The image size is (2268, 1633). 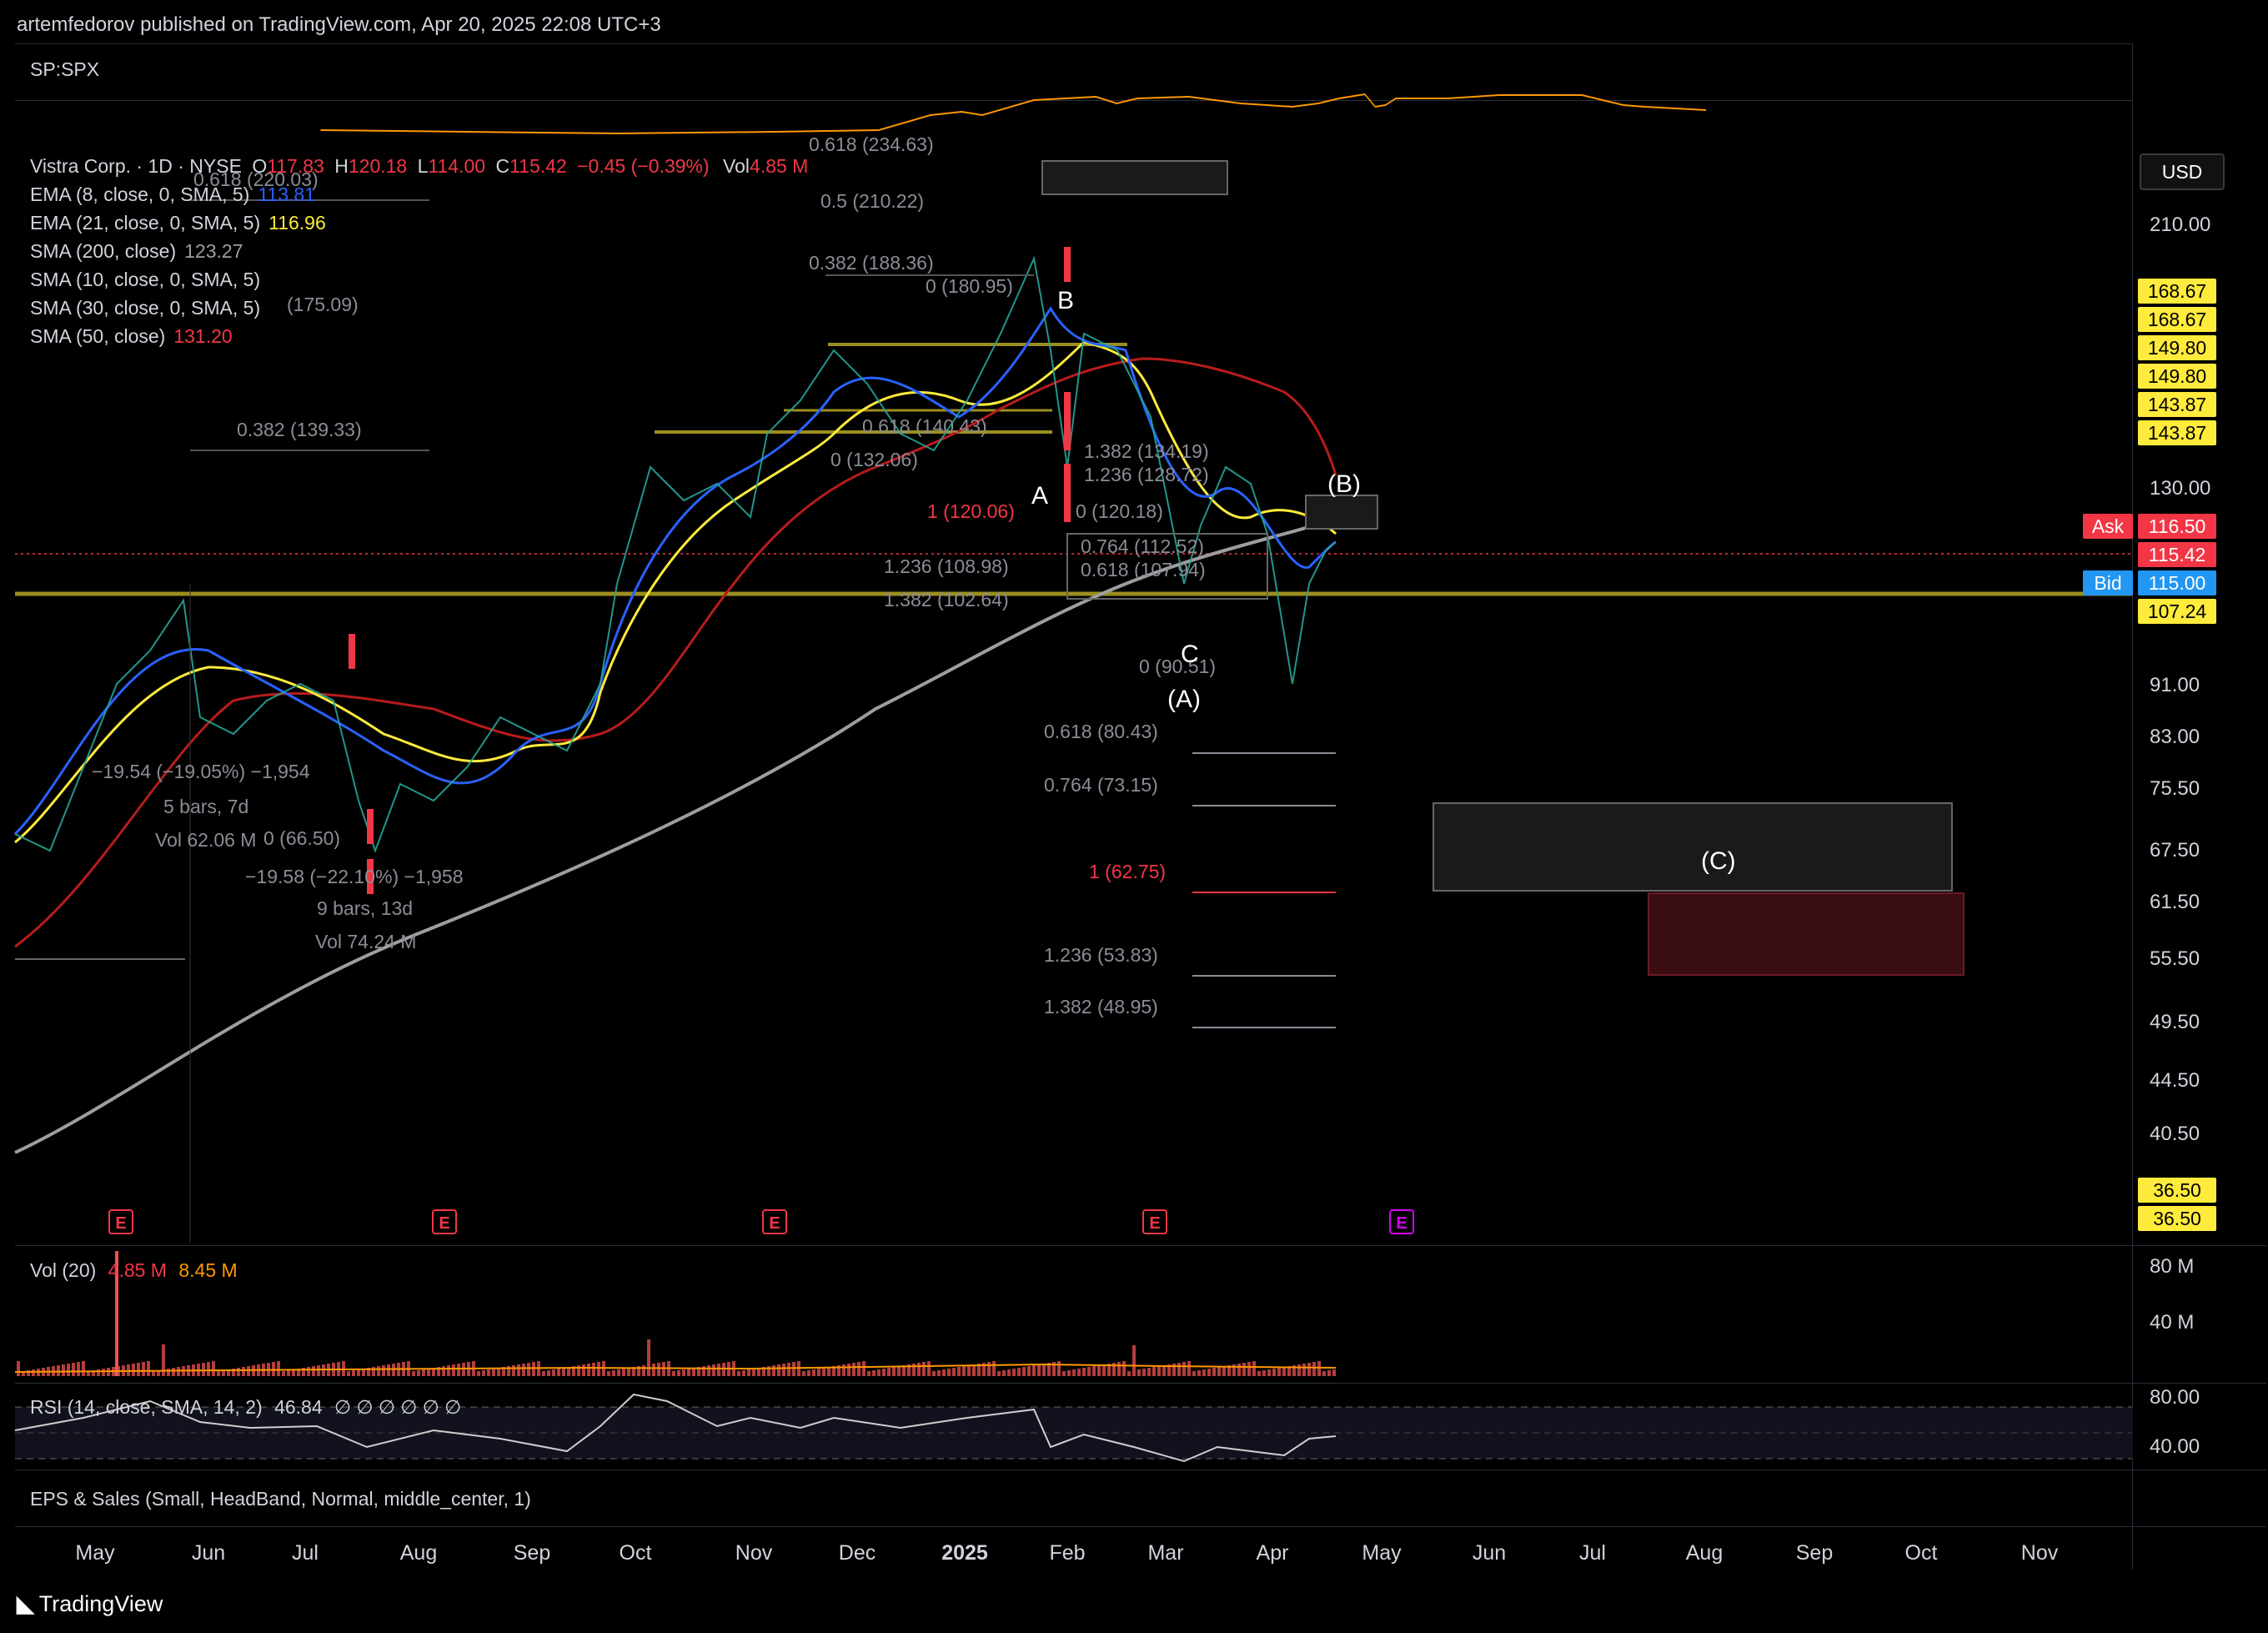 What do you see at coordinates (1921, 1553) in the screenshot?
I see `time-axis-label: Oct` at bounding box center [1921, 1553].